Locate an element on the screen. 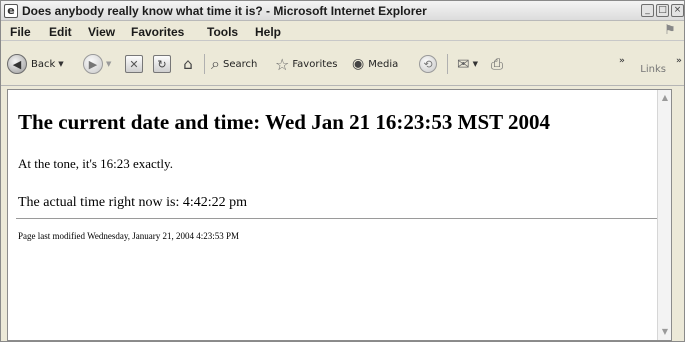  home-button: ⌂ is located at coordinates (188, 64).